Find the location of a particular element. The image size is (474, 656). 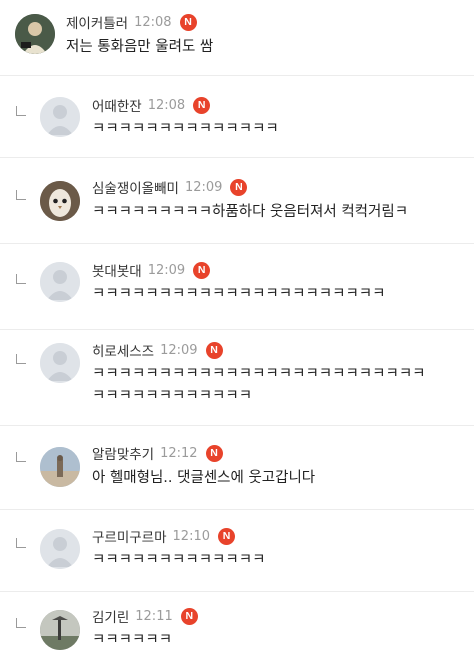

comment-text: 저는 통화음만 울려도 쌈 is located at coordinates (140, 47).